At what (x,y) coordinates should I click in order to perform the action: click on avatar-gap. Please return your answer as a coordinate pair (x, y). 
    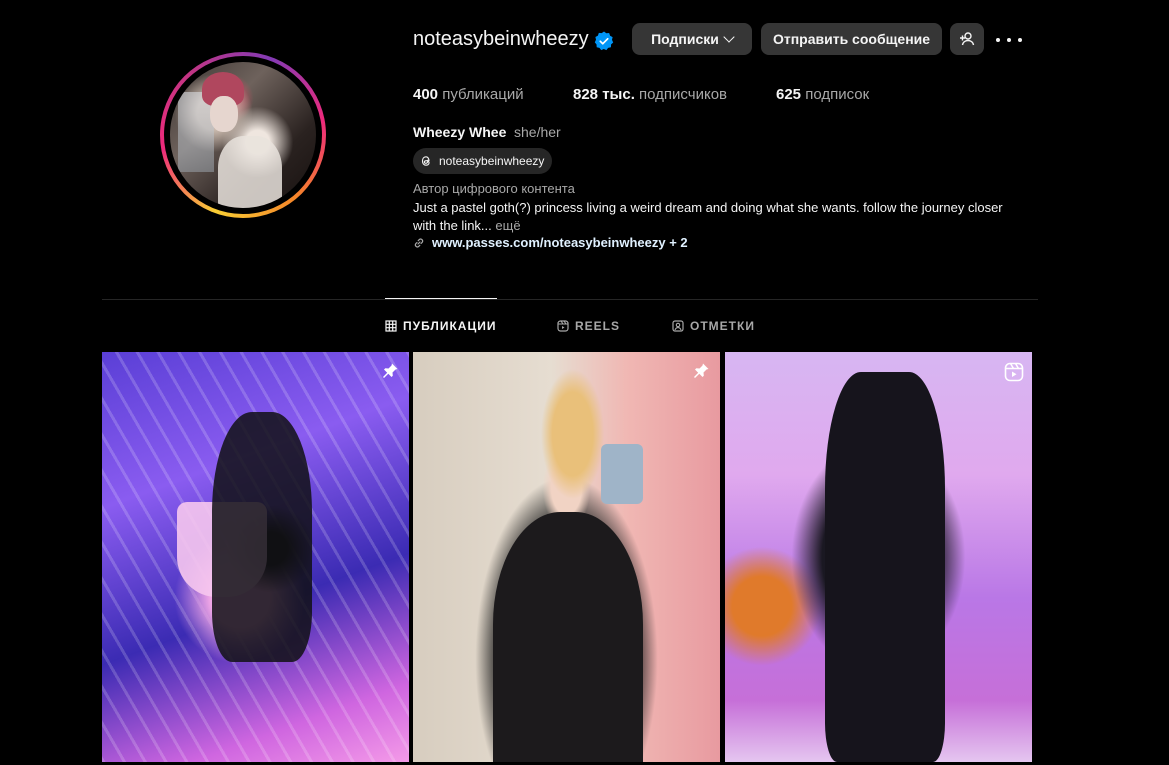
    Looking at the image, I should click on (243, 135).